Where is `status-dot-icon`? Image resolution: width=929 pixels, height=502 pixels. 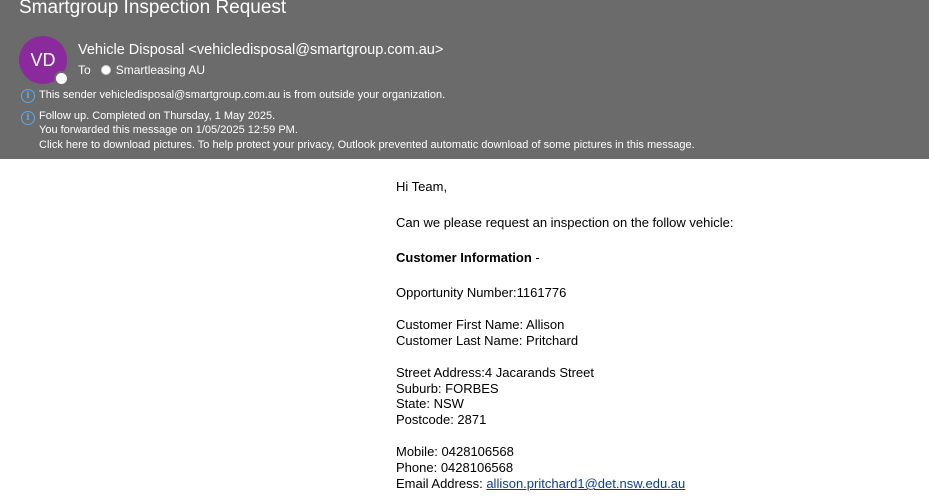 status-dot-icon is located at coordinates (105, 70).